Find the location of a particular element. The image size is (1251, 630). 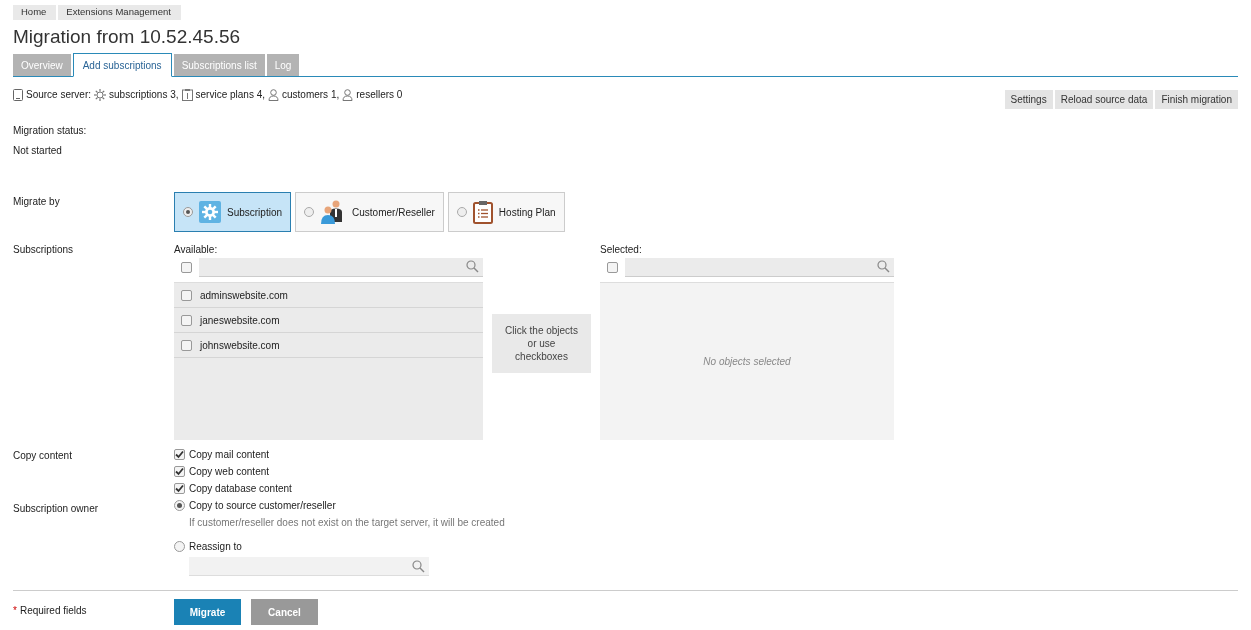

list-item: adminswebsite.com is located at coordinates (328, 295).